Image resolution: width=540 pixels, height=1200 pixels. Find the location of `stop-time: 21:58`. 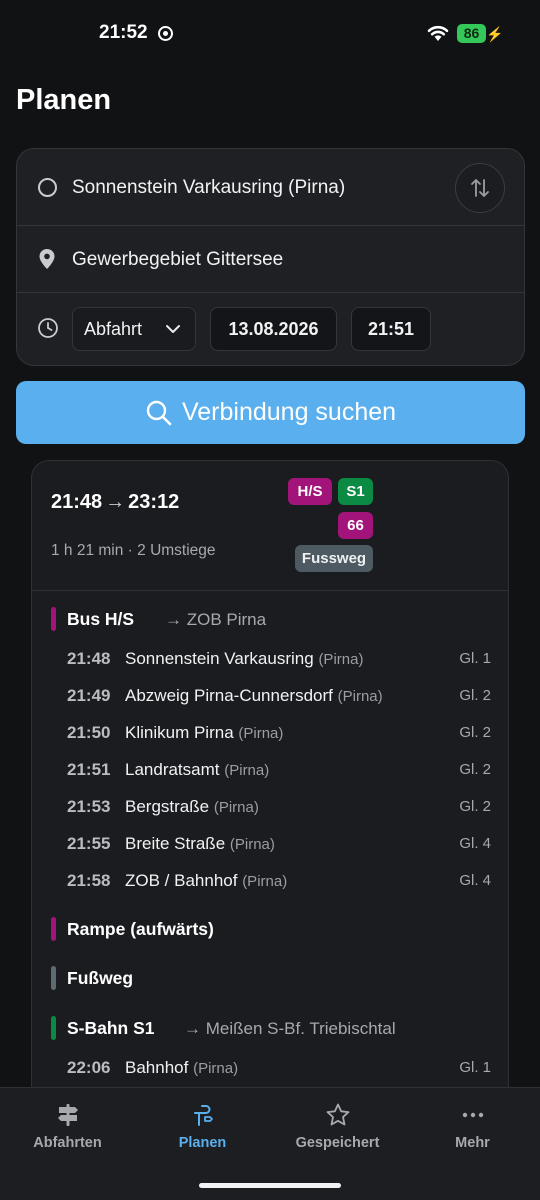

stop-time: 21:58 is located at coordinates (89, 880).